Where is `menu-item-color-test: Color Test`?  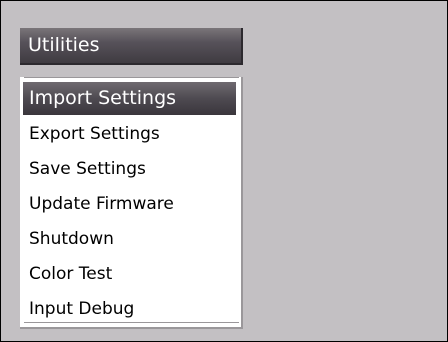
menu-item-color-test: Color Test is located at coordinates (129, 274).